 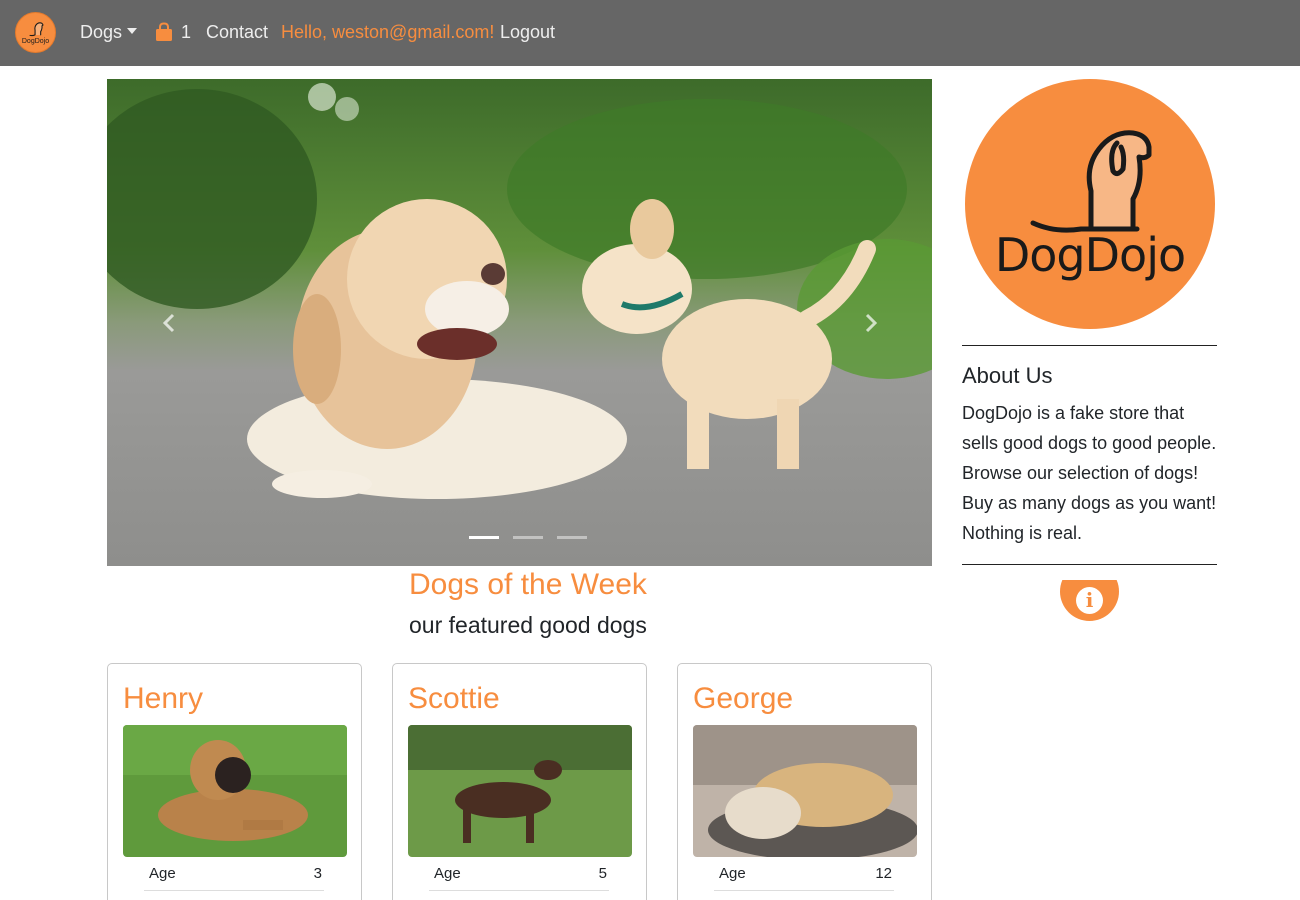 What do you see at coordinates (163, 699) in the screenshot?
I see `dog-card-name: Henry` at bounding box center [163, 699].